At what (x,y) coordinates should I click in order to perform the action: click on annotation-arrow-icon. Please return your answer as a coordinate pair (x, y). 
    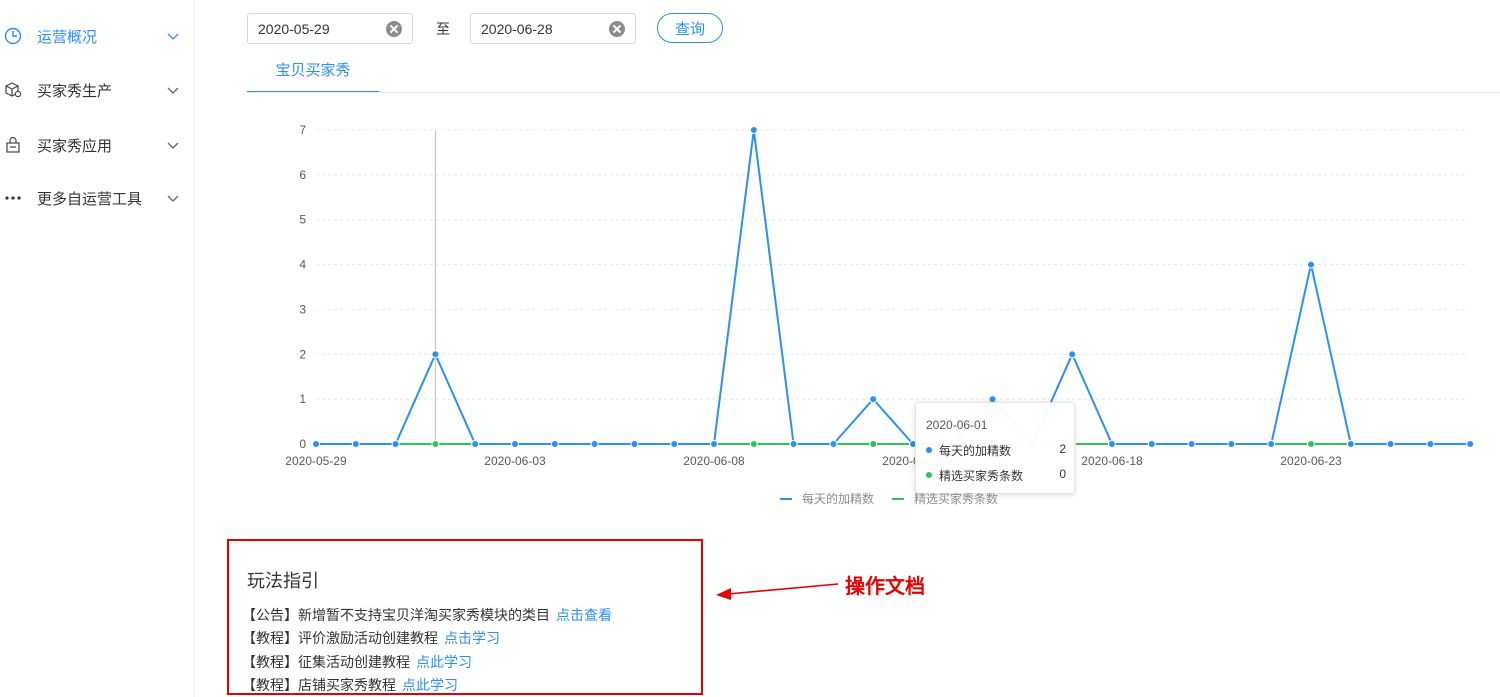
    Looking at the image, I should click on (777, 591).